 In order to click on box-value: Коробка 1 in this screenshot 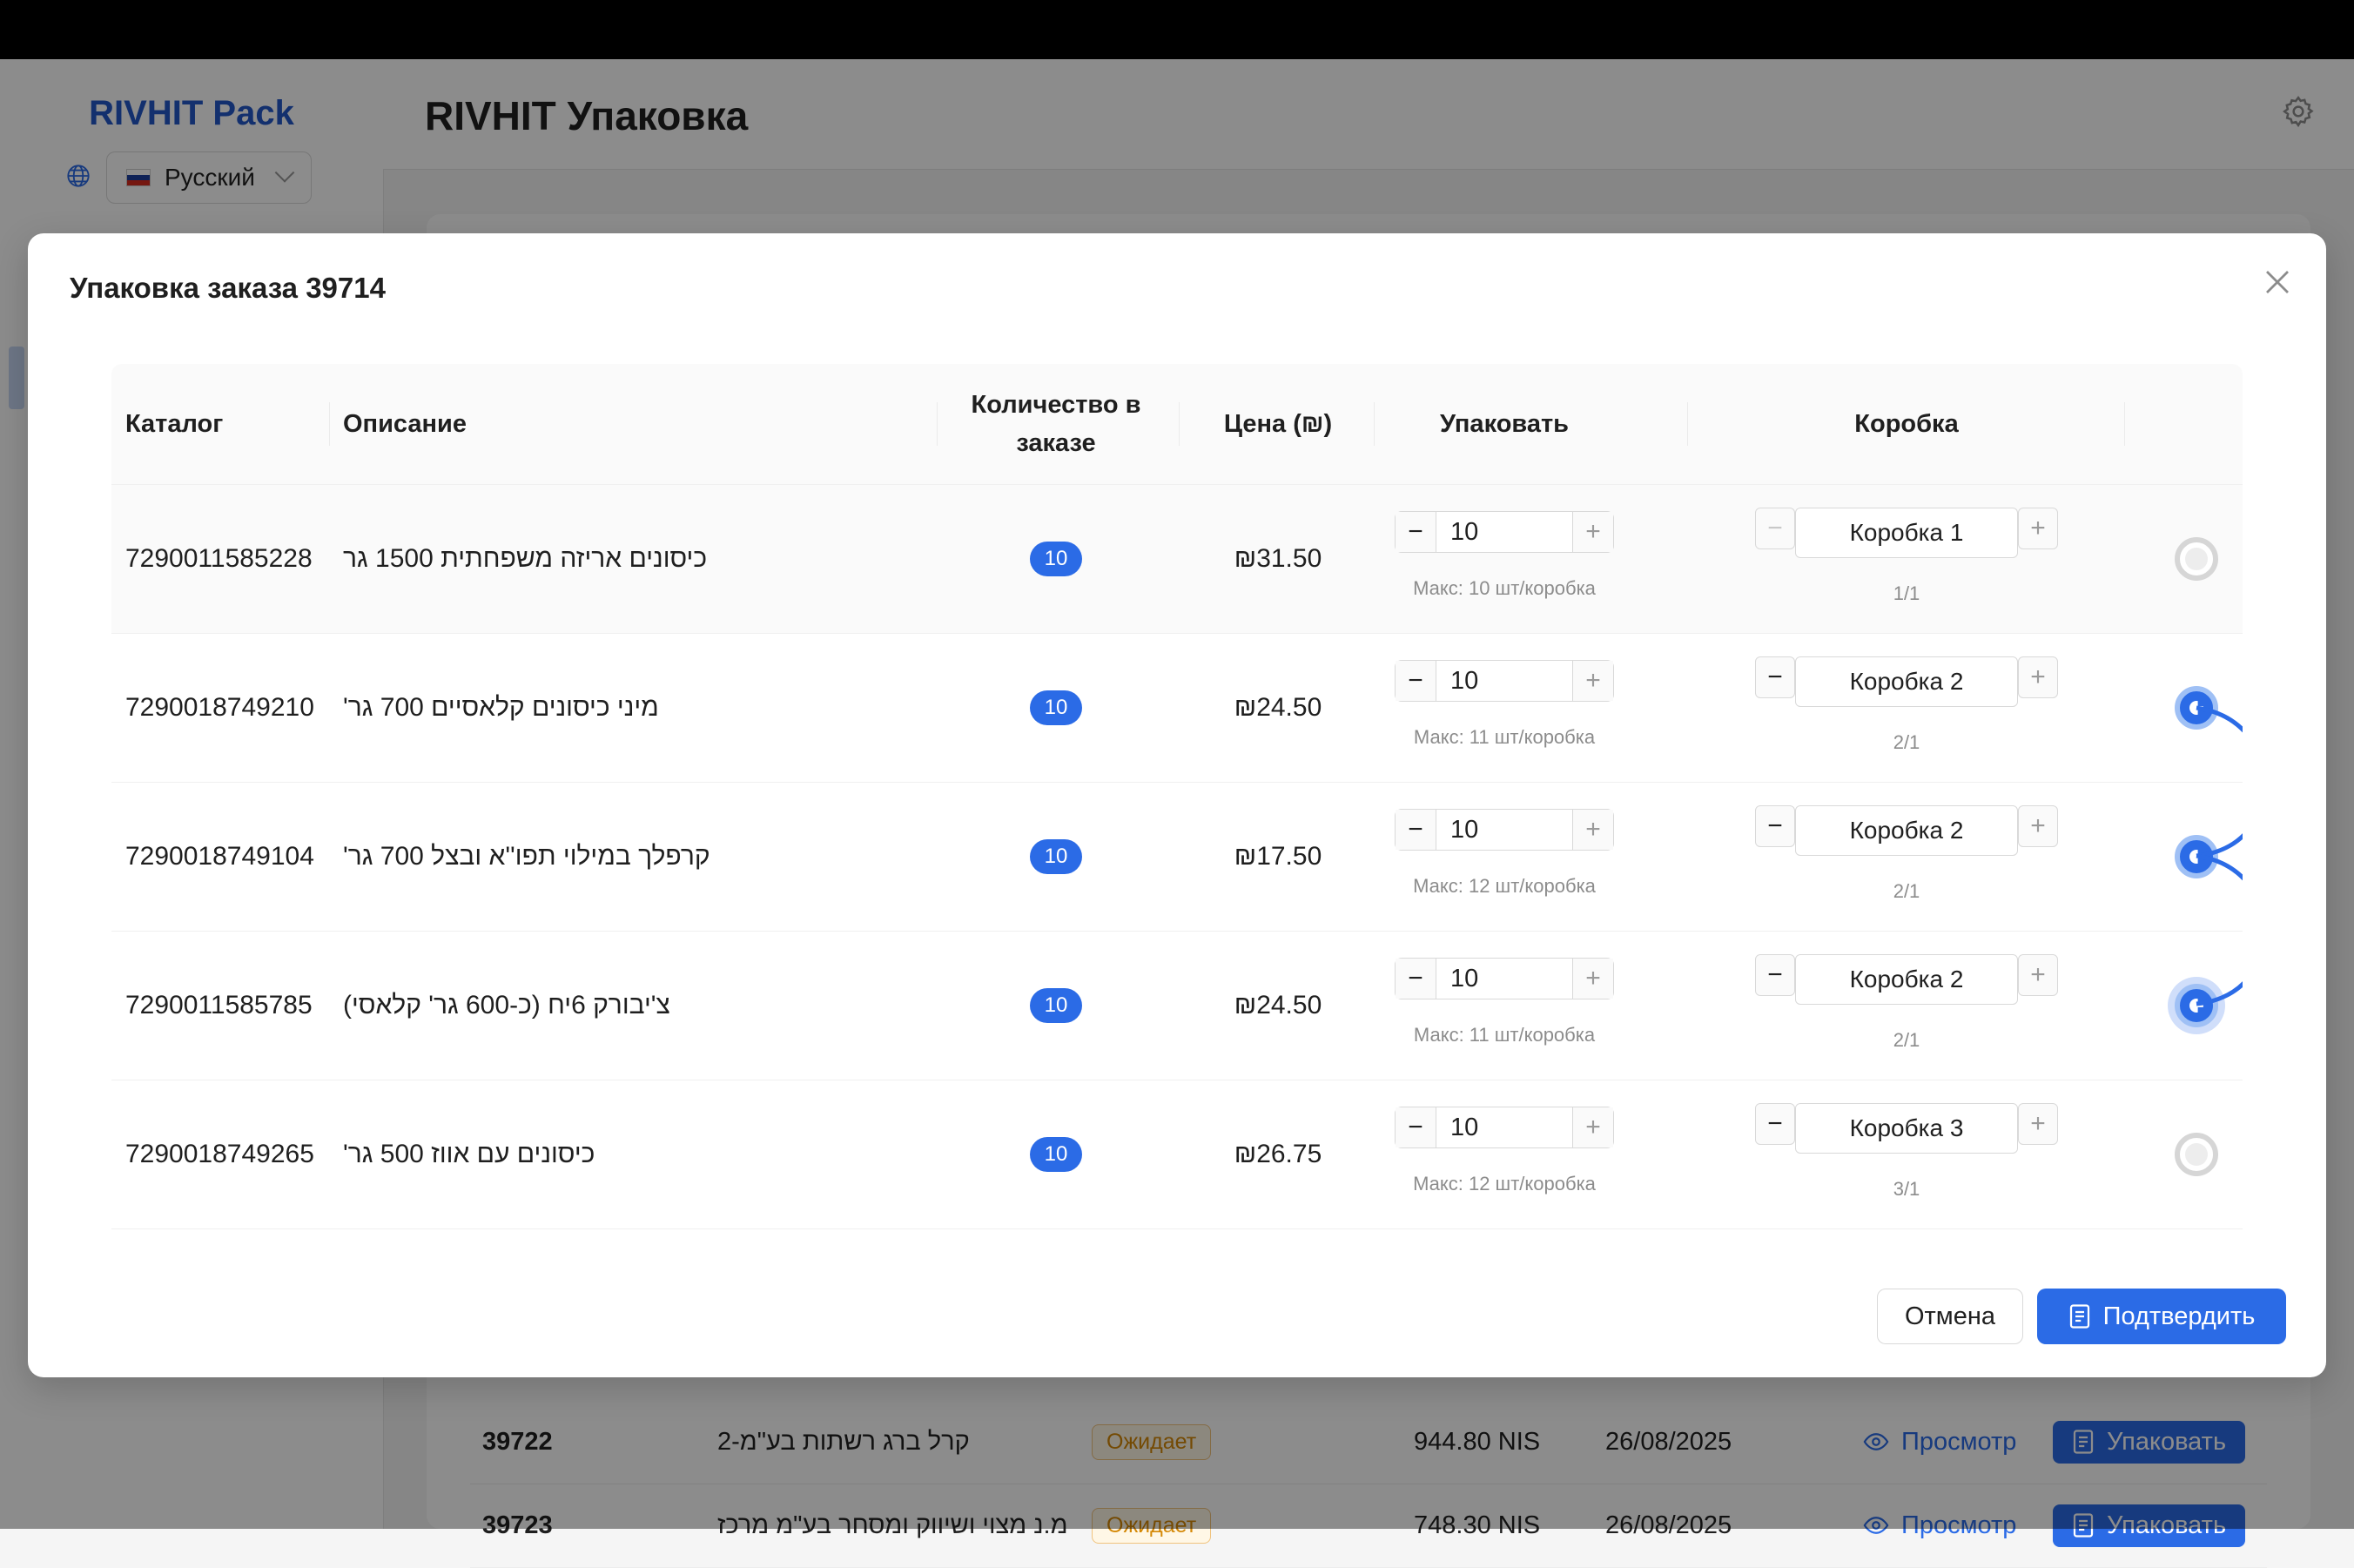, I will do `click(1906, 533)`.